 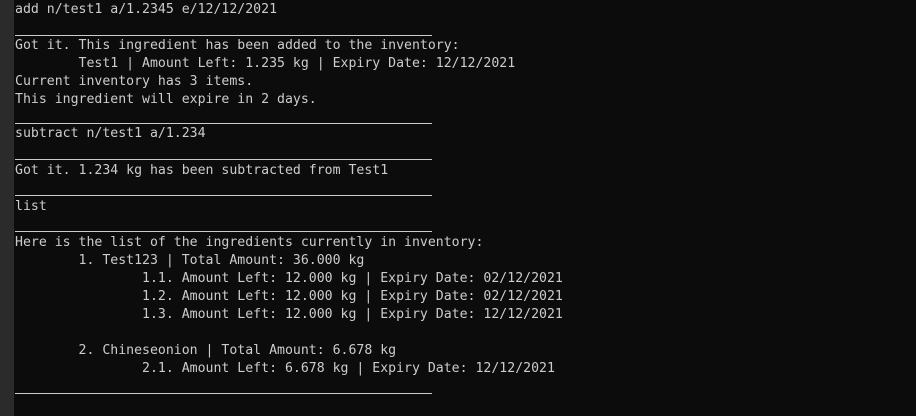 What do you see at coordinates (31, 206) in the screenshot?
I see `command-line-list: list` at bounding box center [31, 206].